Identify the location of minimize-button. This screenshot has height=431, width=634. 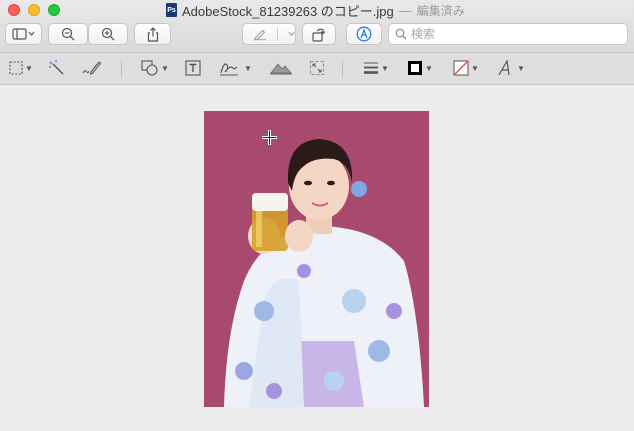
(34, 10).